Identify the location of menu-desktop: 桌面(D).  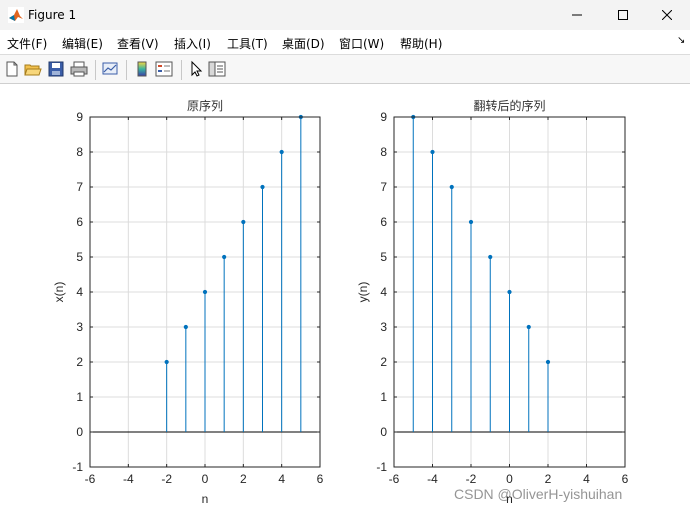
(303, 43).